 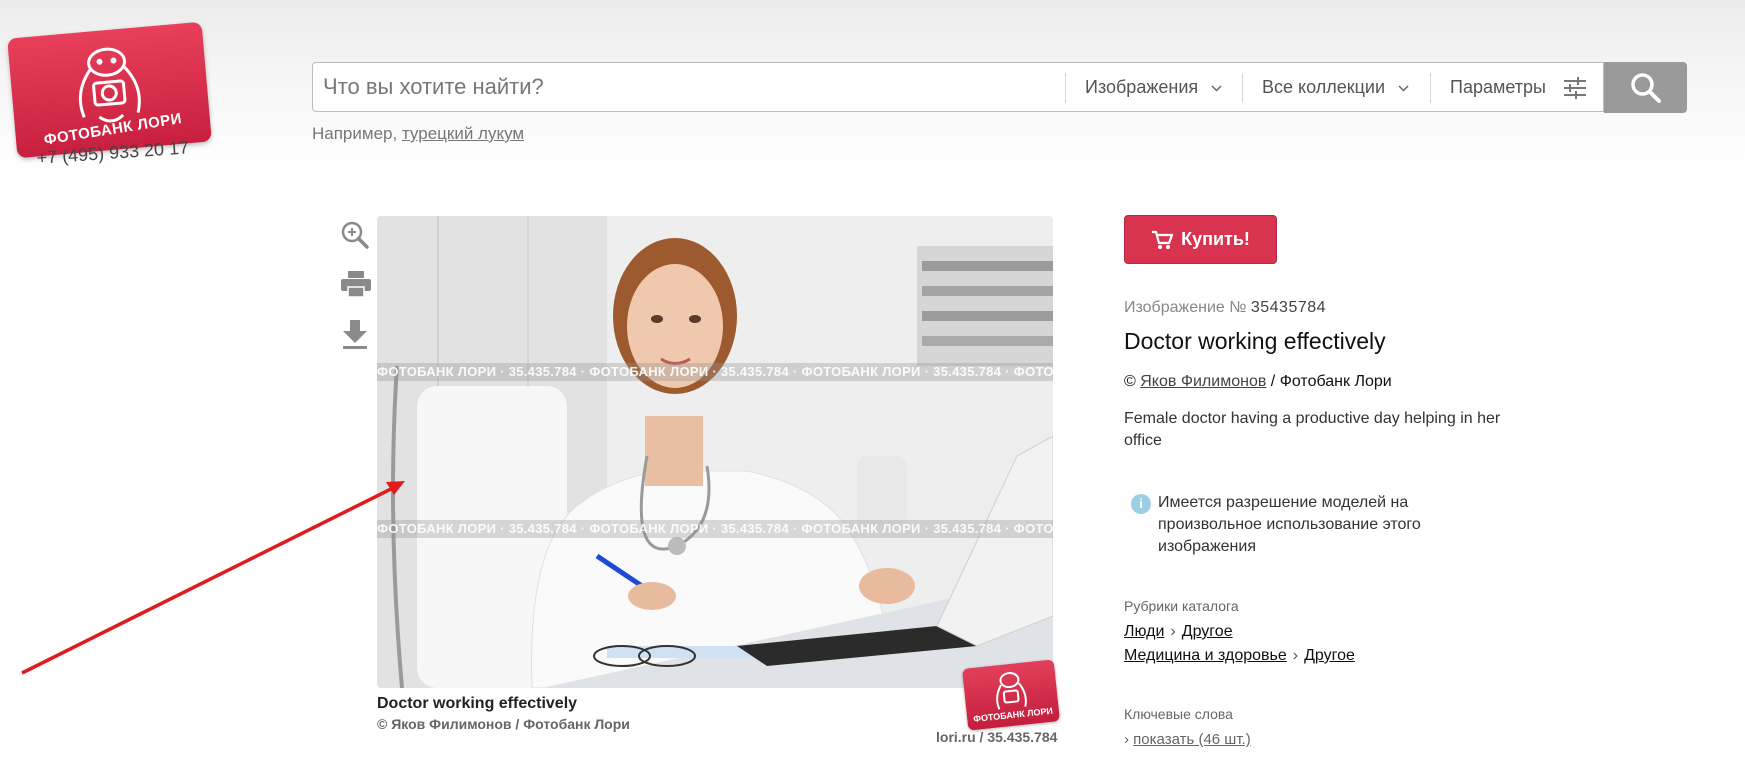 What do you see at coordinates (1215, 239) in the screenshot?
I see `buy-button-label: Купить!` at bounding box center [1215, 239].